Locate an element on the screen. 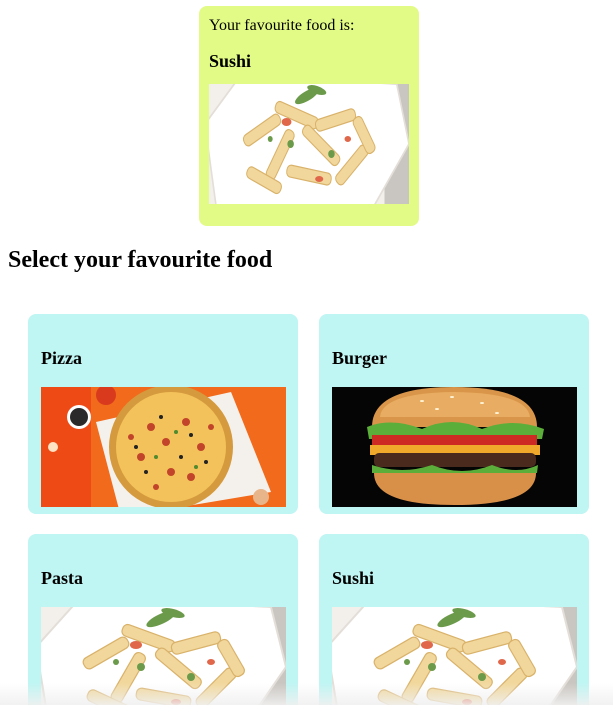 Image resolution: width=613 pixels, height=705 pixels. scroll-fade is located at coordinates (306, 694).